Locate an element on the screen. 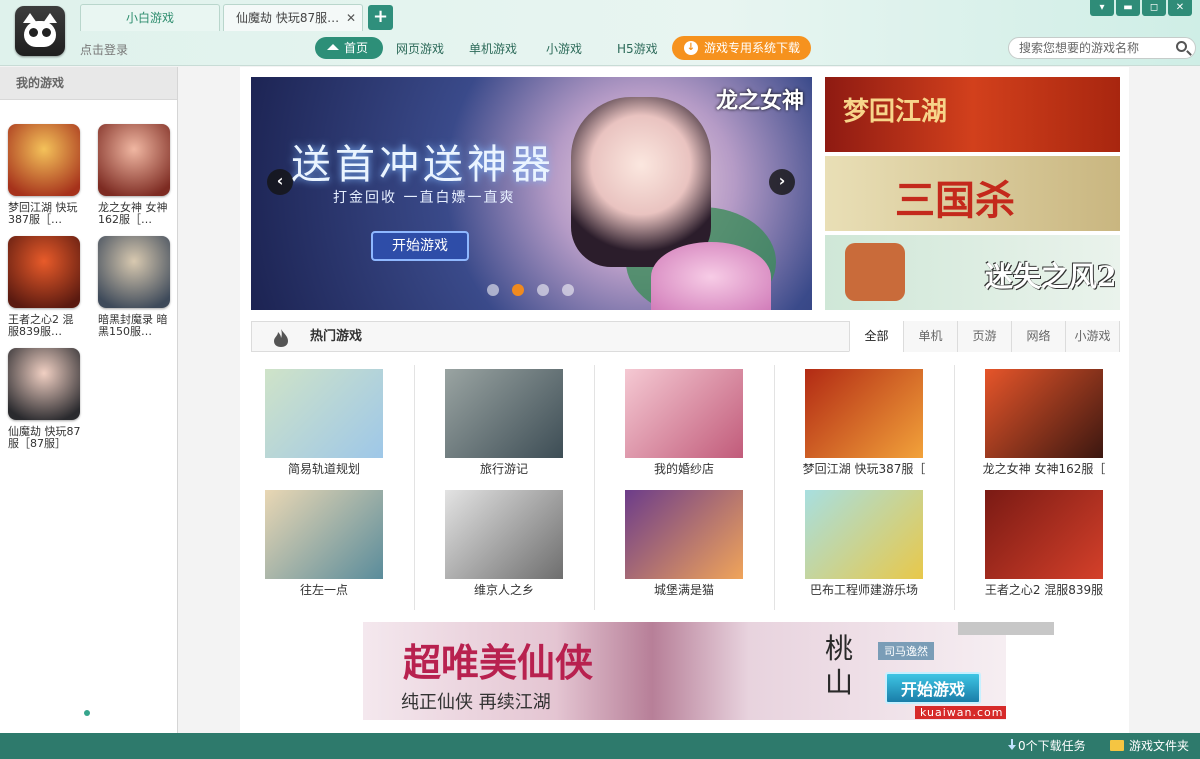  hot-game-tile: 王者之心2 混服839服 is located at coordinates (1044, 544).